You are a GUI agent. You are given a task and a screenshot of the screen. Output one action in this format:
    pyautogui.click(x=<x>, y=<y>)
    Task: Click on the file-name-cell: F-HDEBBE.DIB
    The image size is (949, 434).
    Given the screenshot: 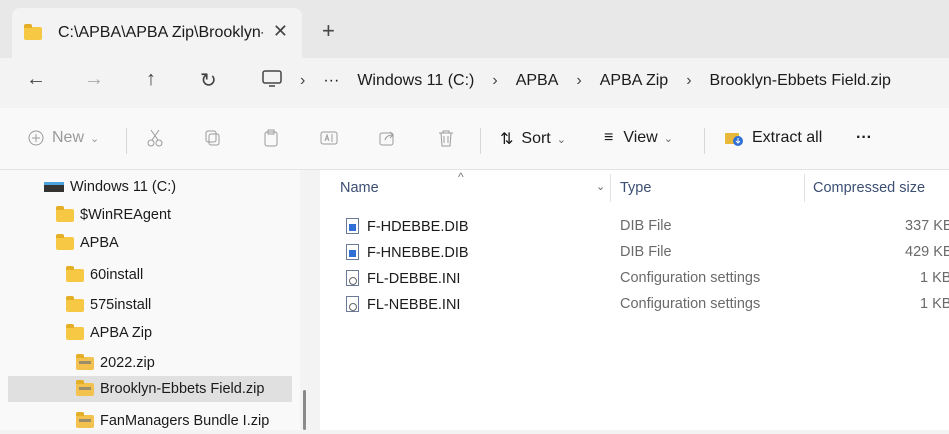 What is the action you would take?
    pyautogui.click(x=407, y=226)
    